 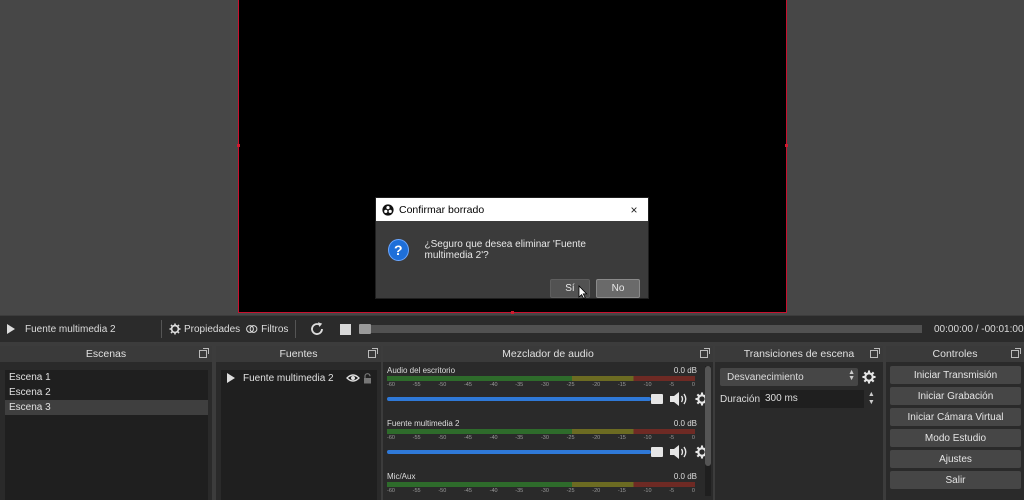 I want to click on settings-button: Ajustes, so click(x=955, y=459).